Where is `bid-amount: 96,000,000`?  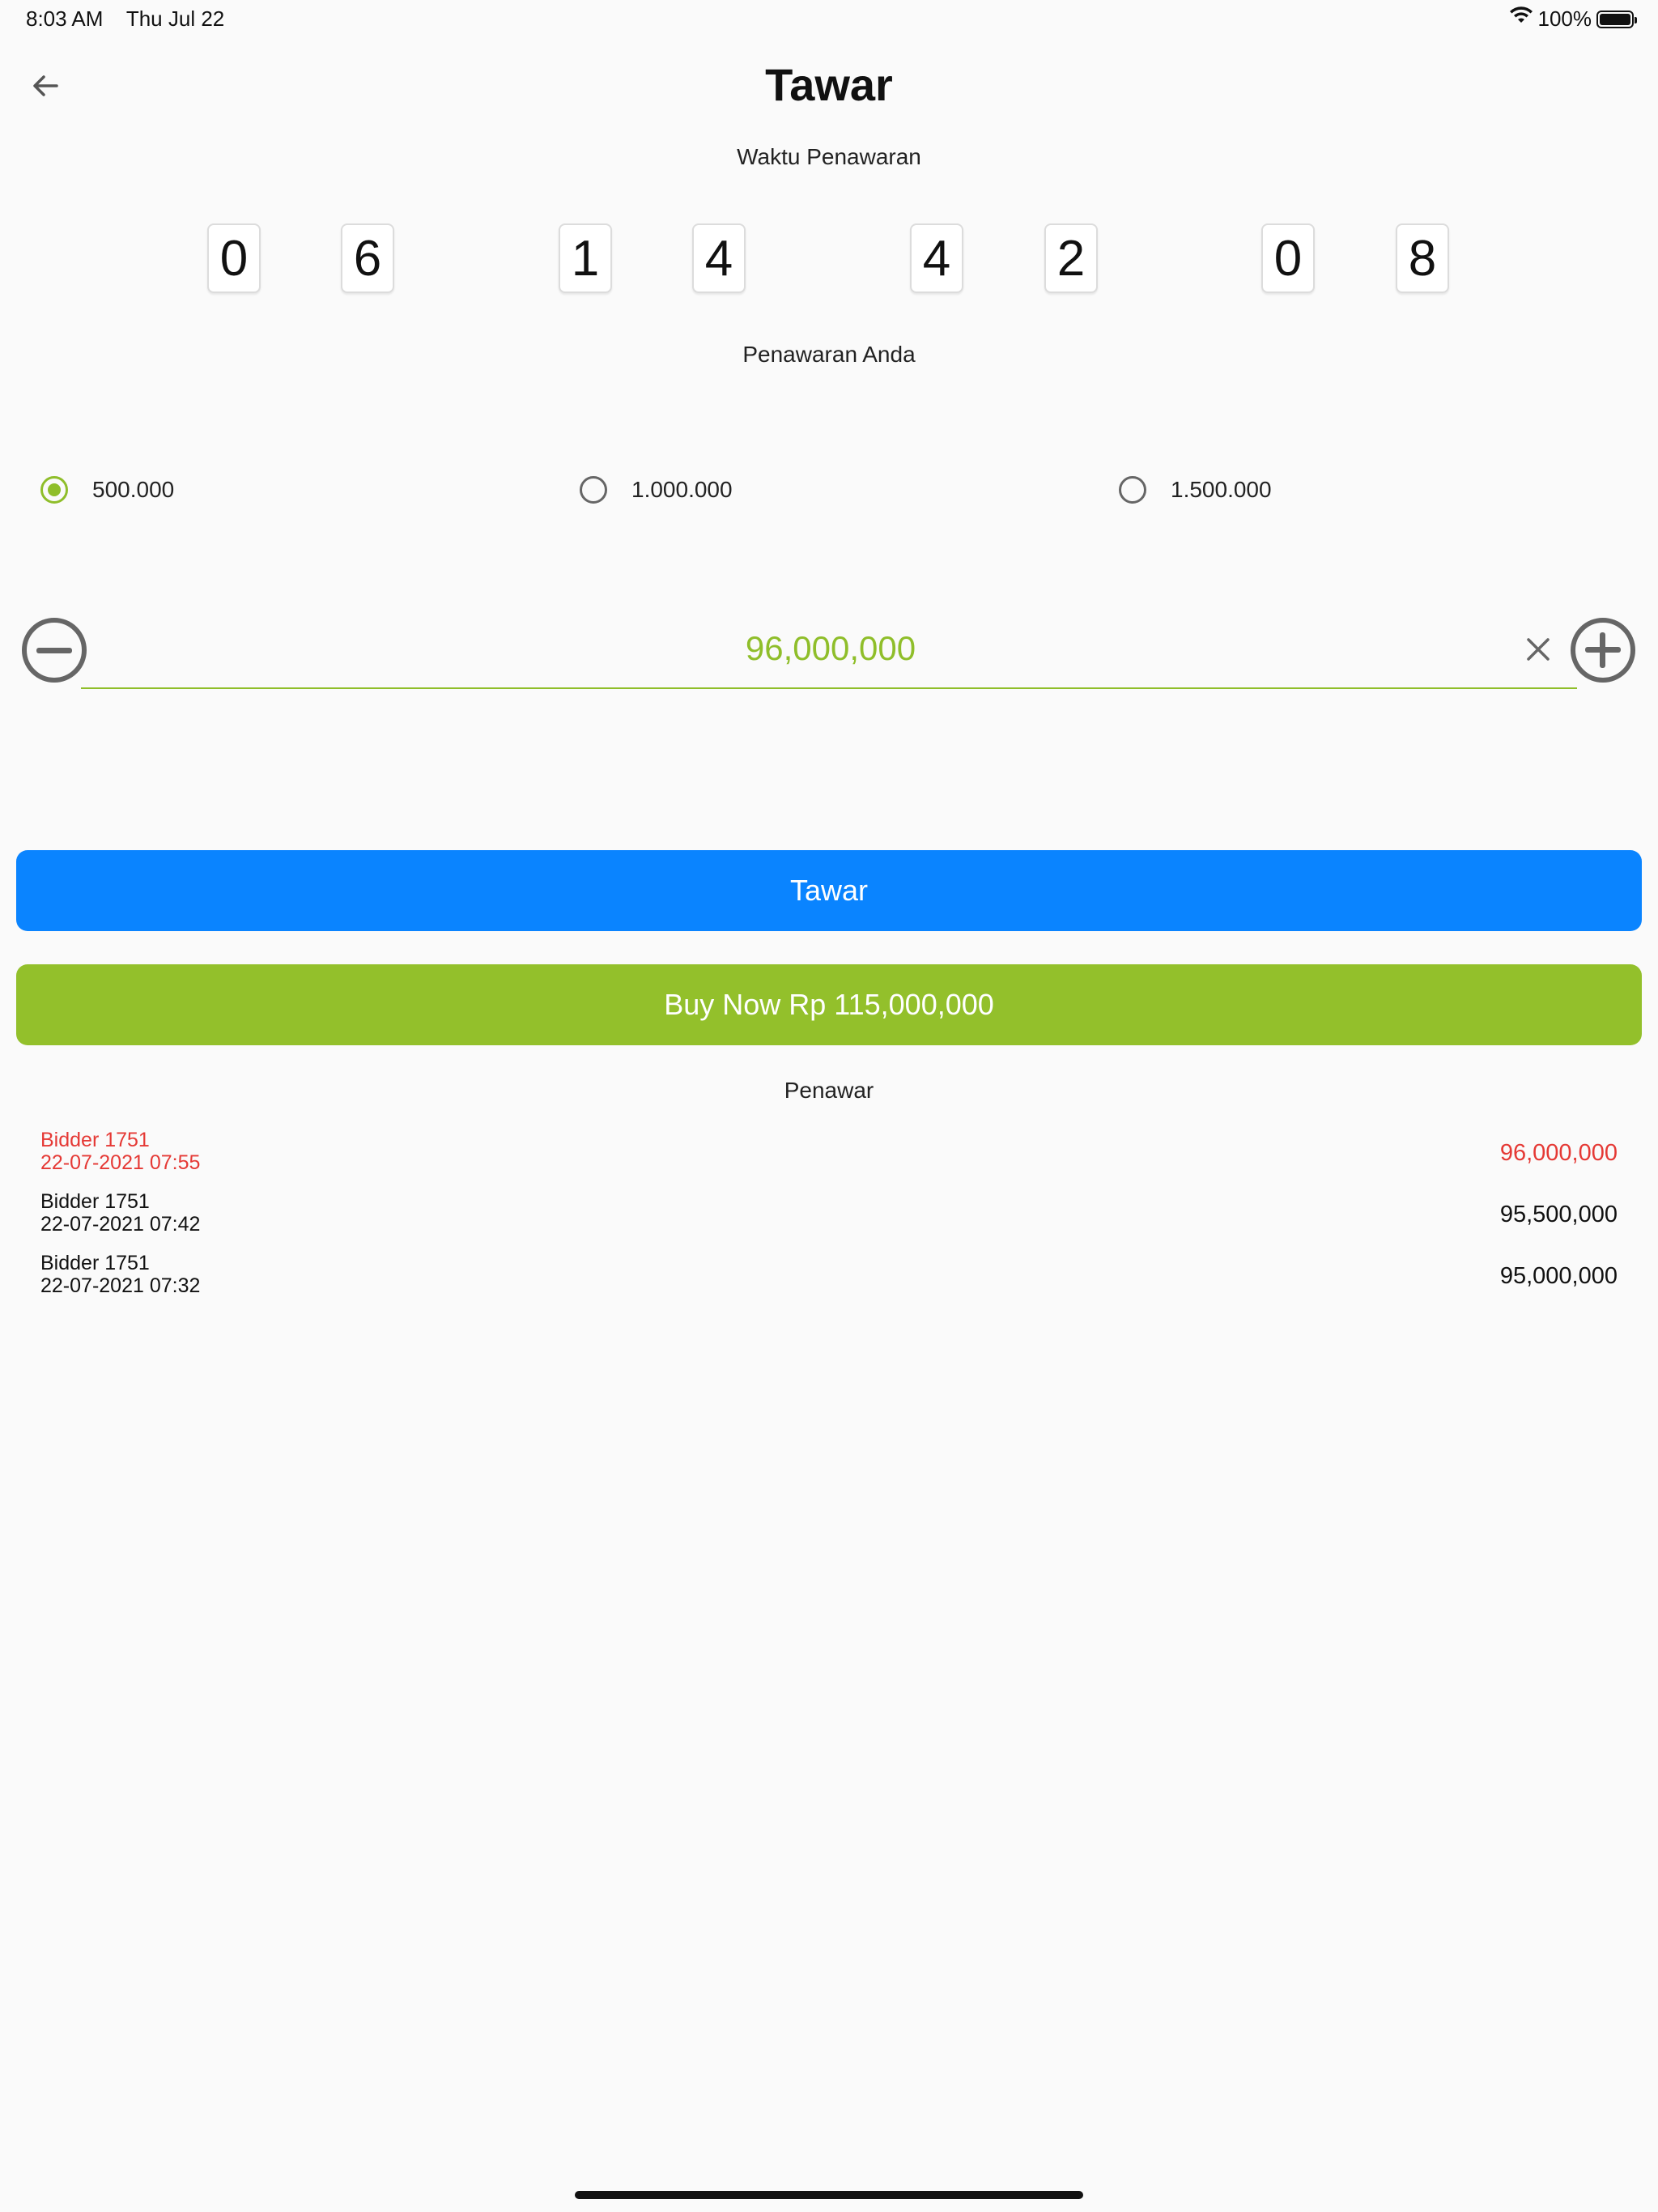
bid-amount: 96,000,000 is located at coordinates (1558, 1153).